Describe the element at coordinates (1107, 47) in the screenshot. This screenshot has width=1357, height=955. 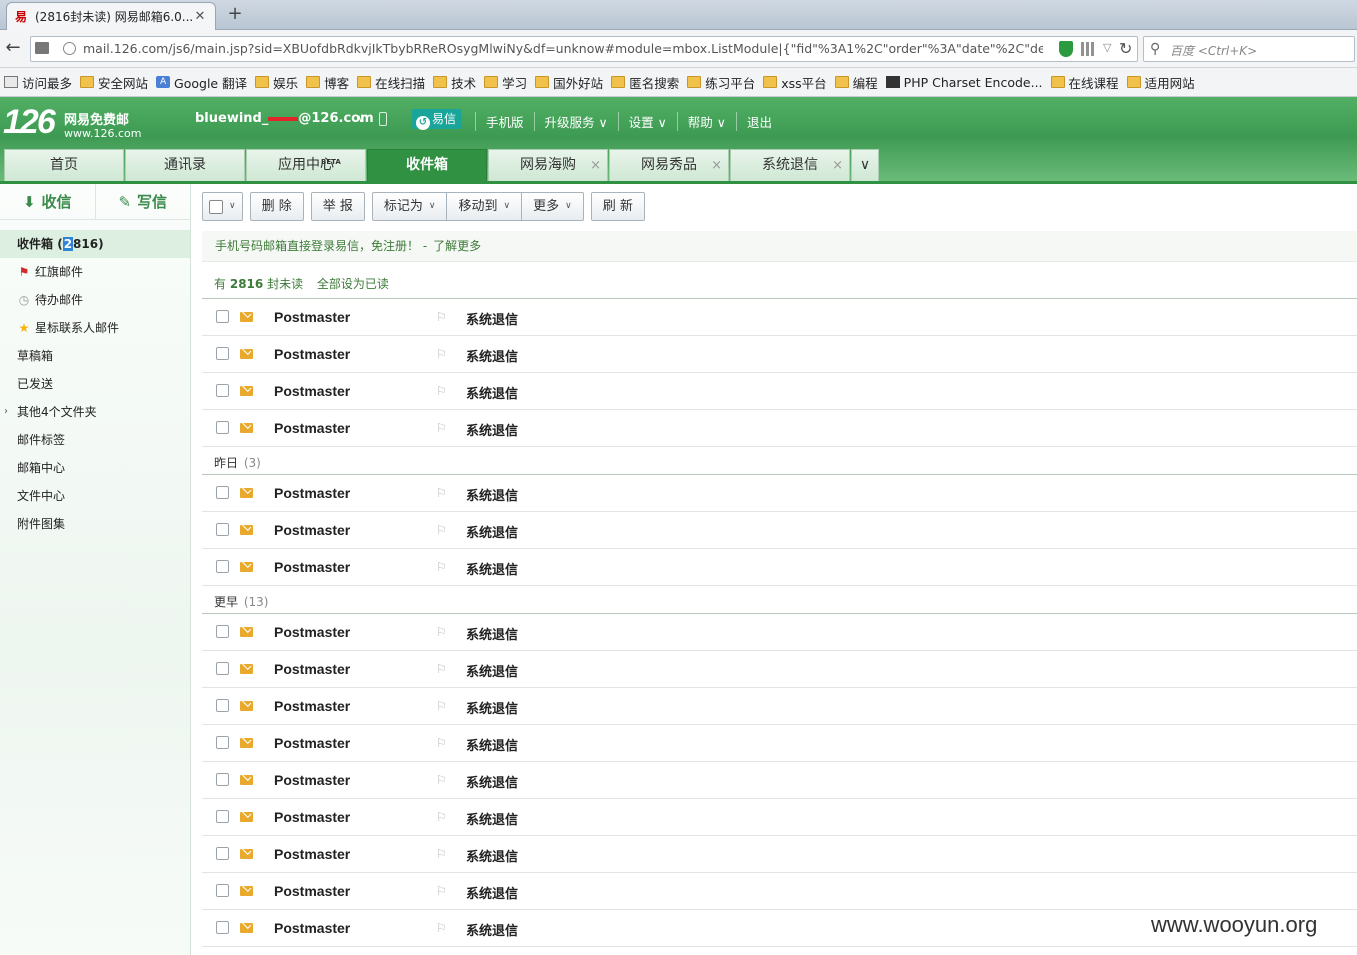
I see `history-dropdown-icon: ▽` at that location.